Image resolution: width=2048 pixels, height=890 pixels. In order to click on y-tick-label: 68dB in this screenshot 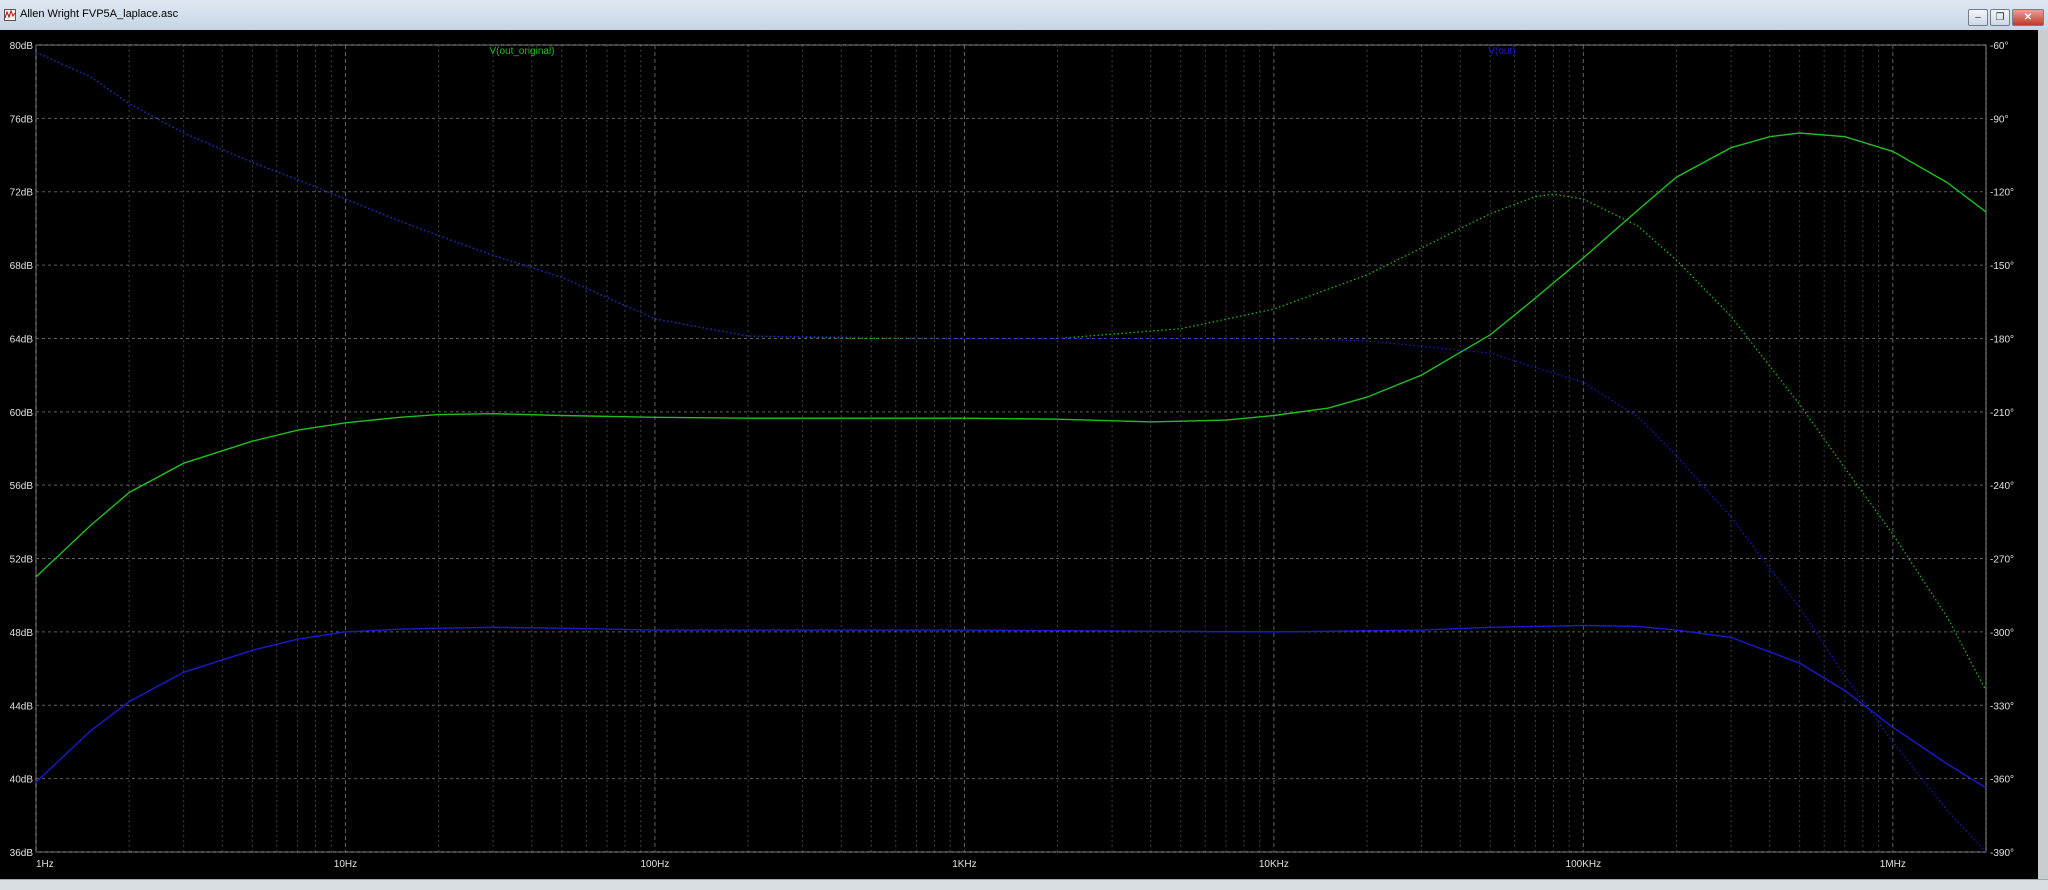, I will do `click(22, 266)`.